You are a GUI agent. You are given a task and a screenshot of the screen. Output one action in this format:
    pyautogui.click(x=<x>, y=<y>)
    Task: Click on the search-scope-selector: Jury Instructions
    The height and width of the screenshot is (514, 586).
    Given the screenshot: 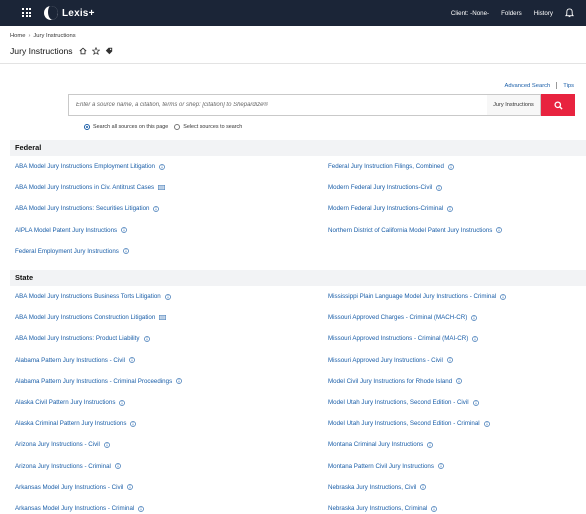 What is the action you would take?
    pyautogui.click(x=514, y=105)
    